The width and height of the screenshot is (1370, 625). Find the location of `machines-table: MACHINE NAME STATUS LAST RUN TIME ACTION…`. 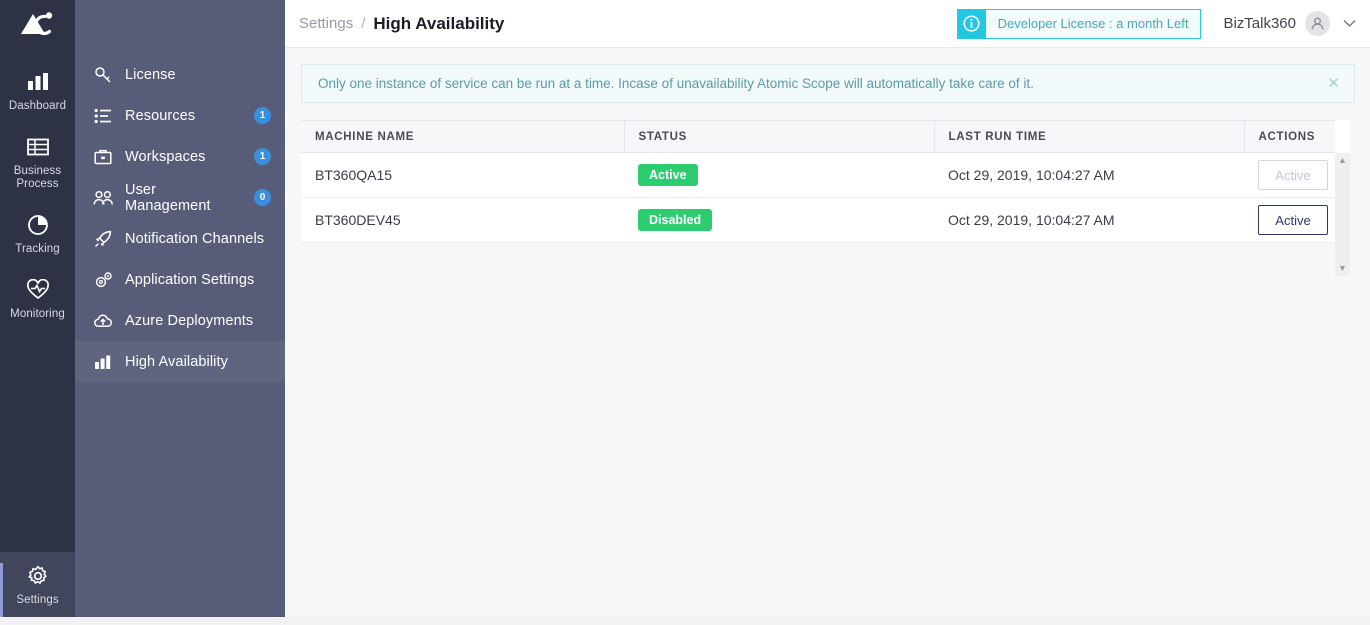

machines-table: MACHINE NAME STATUS LAST RUN TIME ACTION… is located at coordinates (818, 181).